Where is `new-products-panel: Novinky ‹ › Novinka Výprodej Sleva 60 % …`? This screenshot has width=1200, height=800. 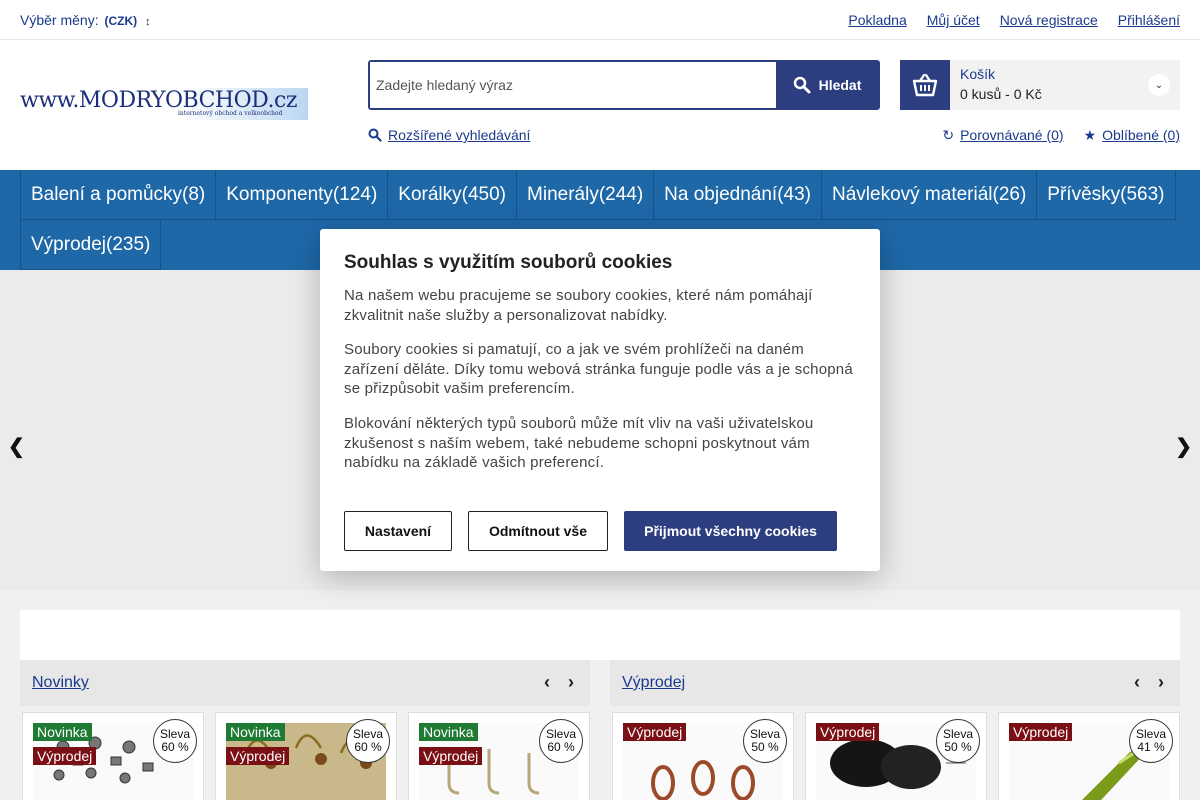 new-products-panel: Novinky ‹ › Novinka Výprodej Sleva 60 % … is located at coordinates (305, 730).